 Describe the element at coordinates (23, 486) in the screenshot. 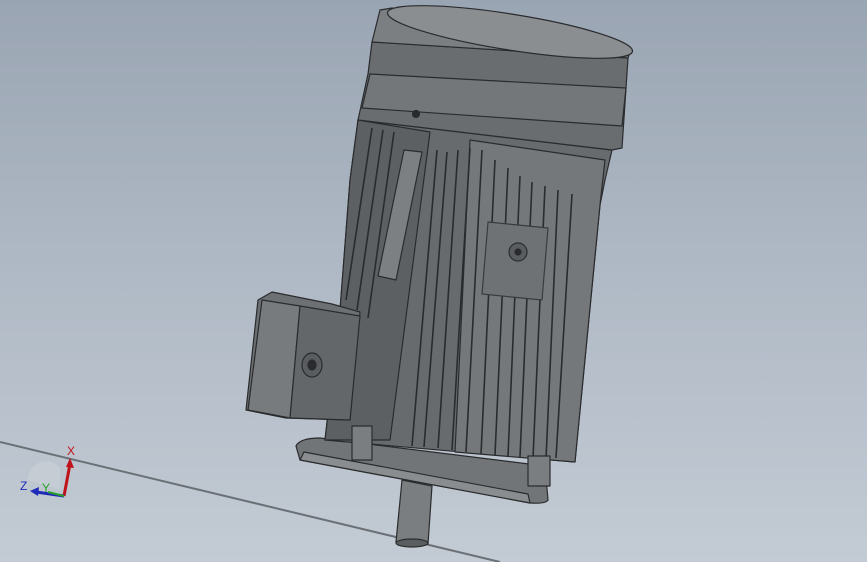

I see `z-axis-label: Z` at that location.